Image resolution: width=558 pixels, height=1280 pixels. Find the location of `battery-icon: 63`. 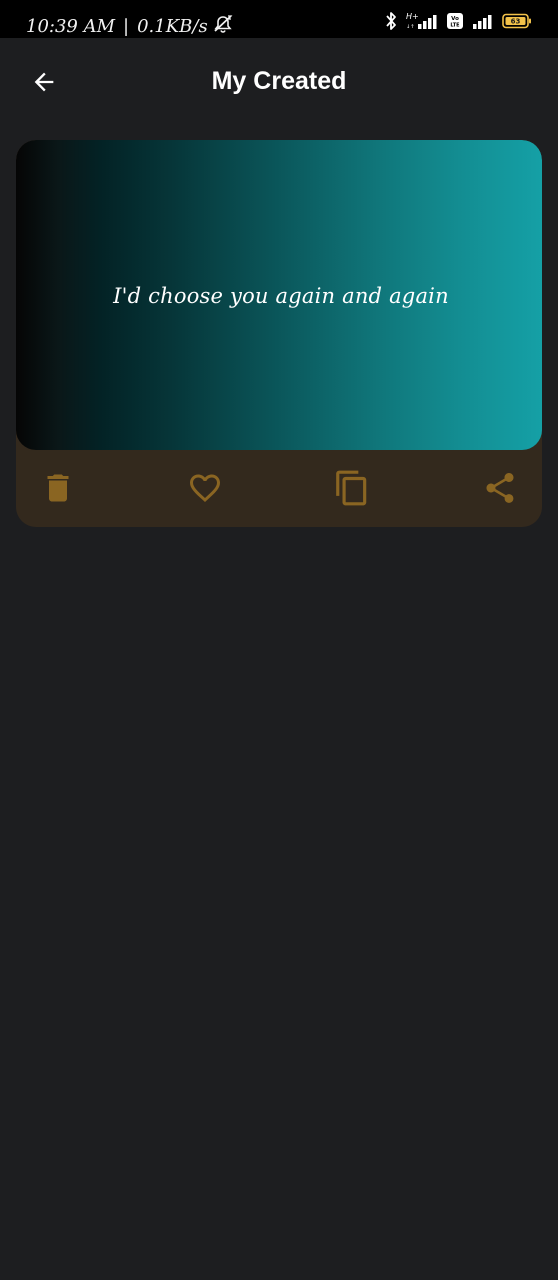

battery-icon: 63 is located at coordinates (517, 21).